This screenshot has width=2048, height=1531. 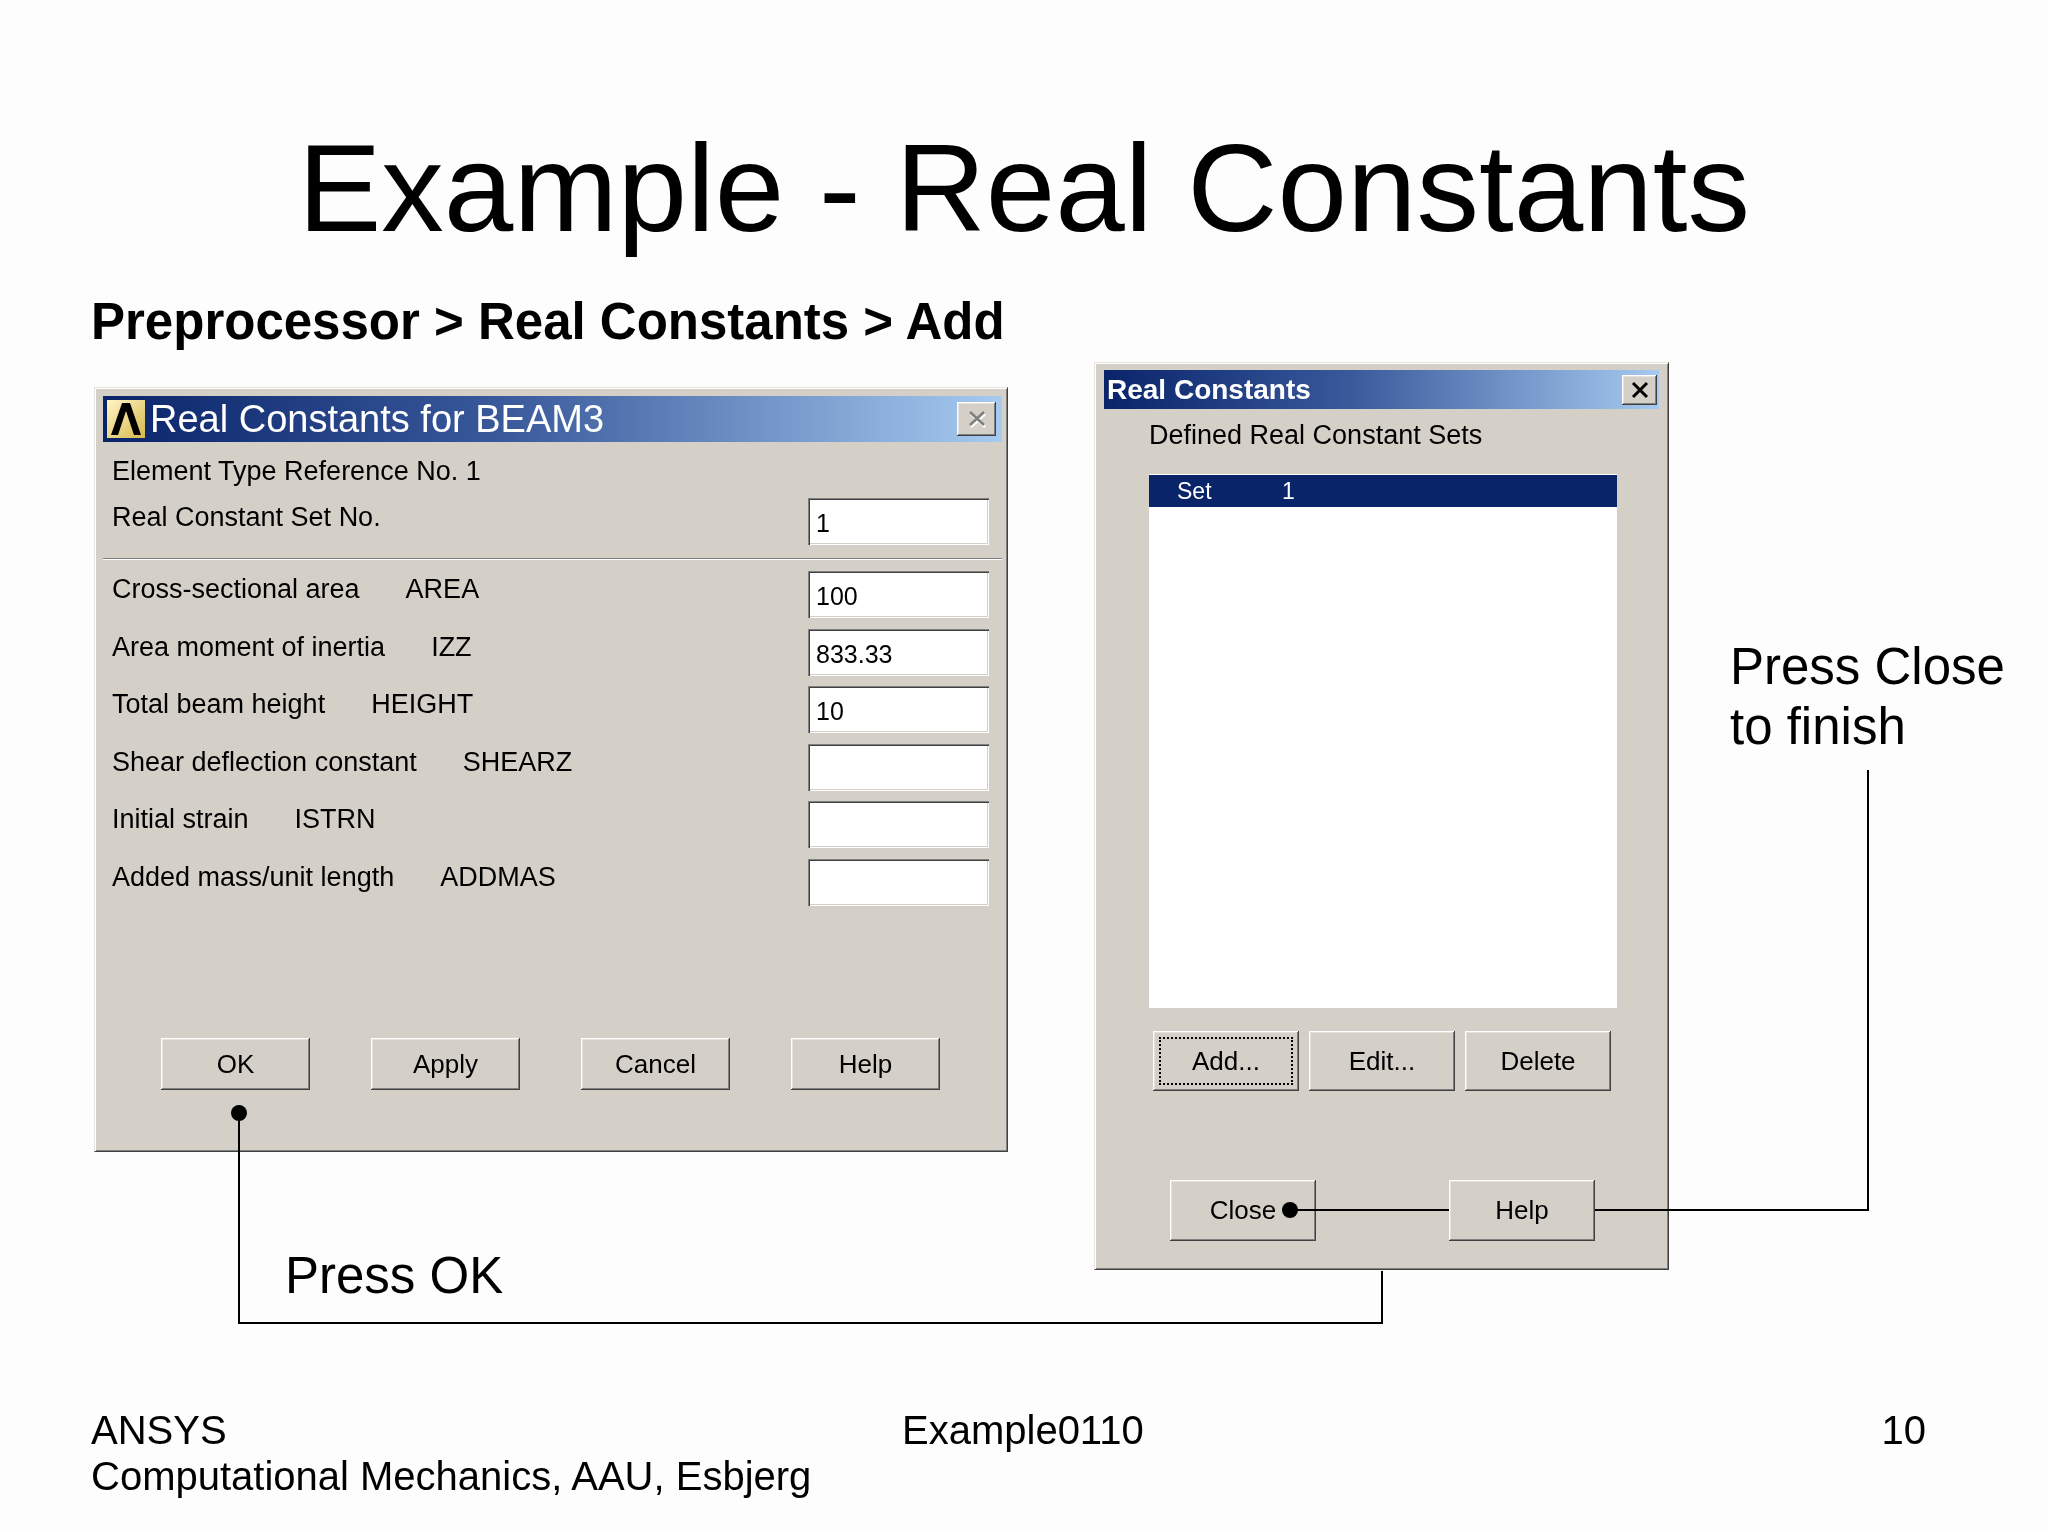 What do you see at coordinates (264, 762) in the screenshot?
I see `field-label: Shear deflection constant` at bounding box center [264, 762].